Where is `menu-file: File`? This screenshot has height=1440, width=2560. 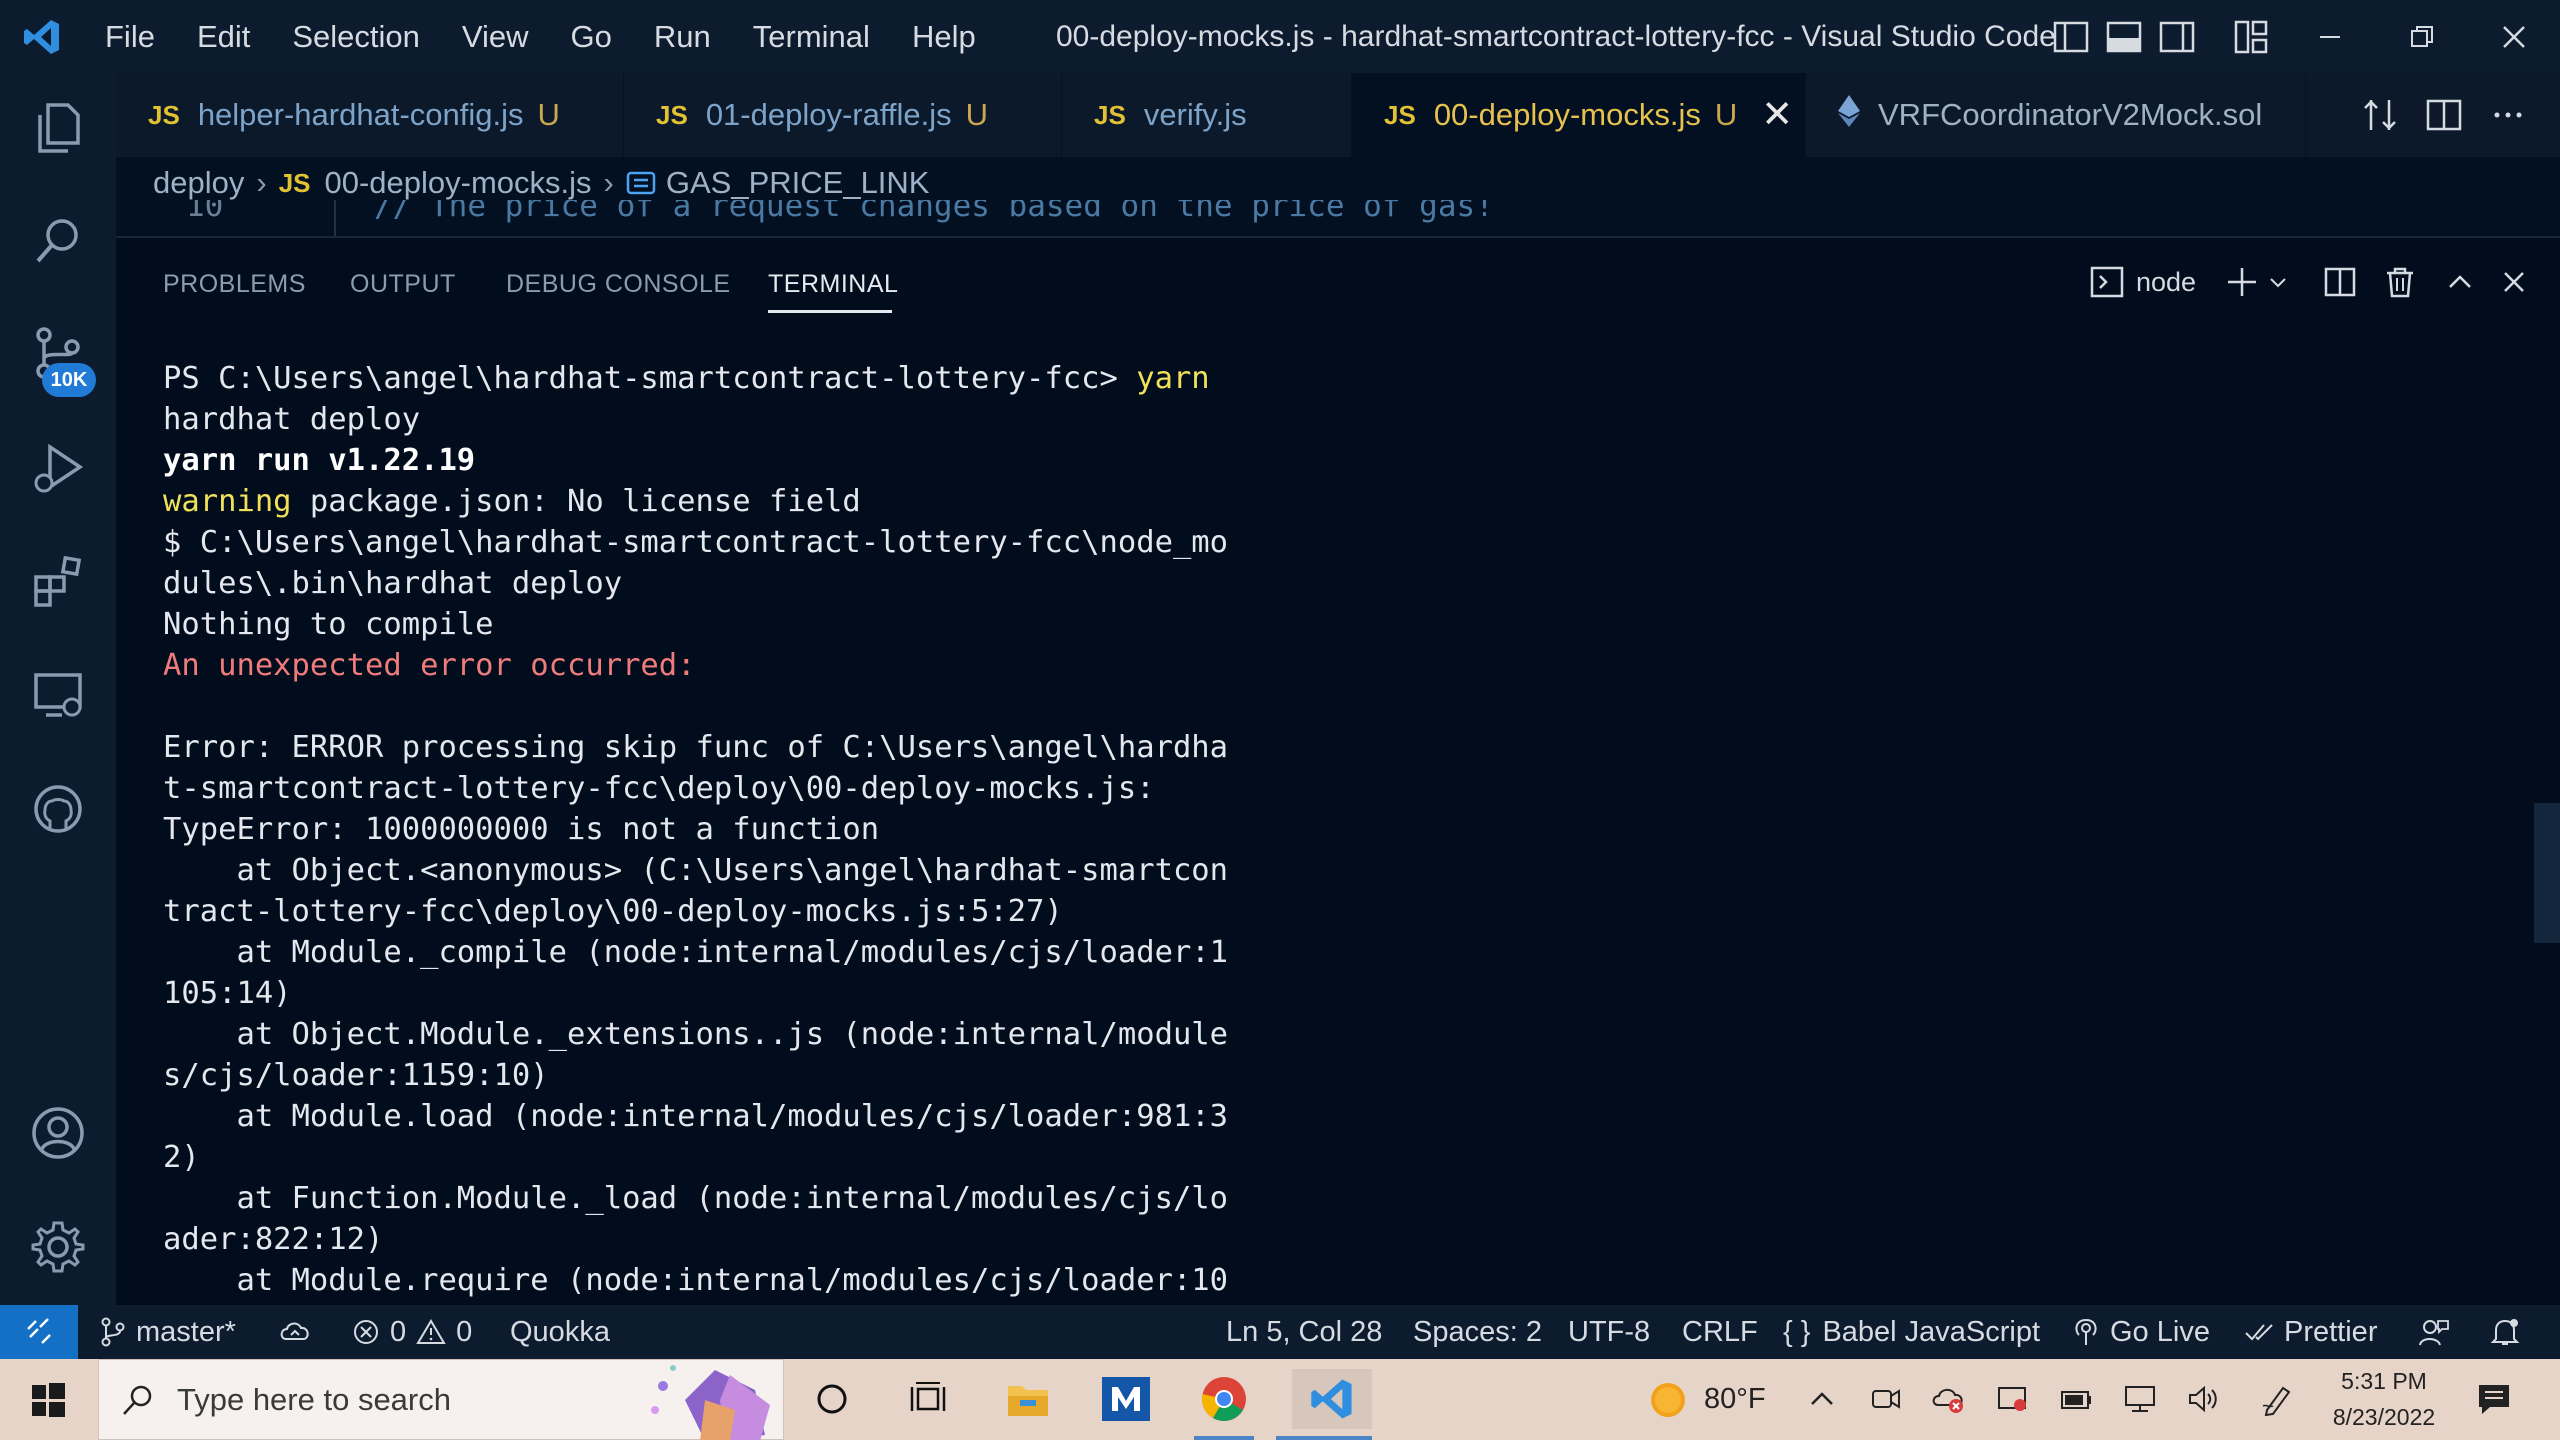
menu-file: File is located at coordinates (130, 36).